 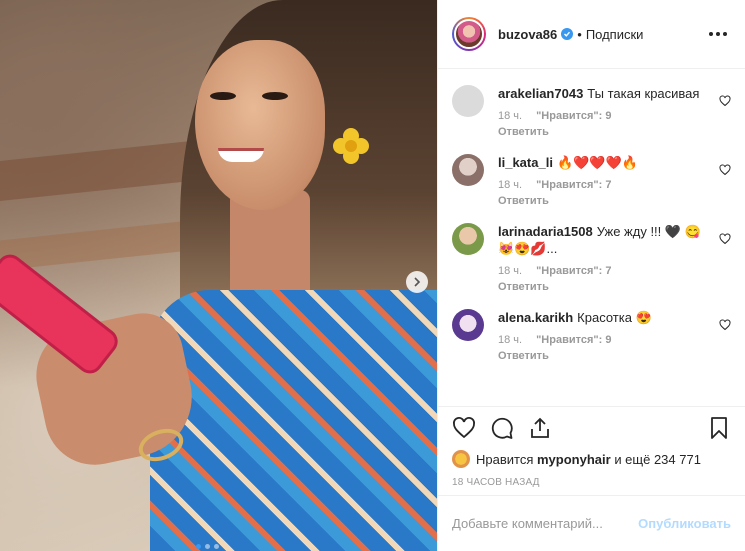 I want to click on publish-button: Опубликовать, so click(x=684, y=523).